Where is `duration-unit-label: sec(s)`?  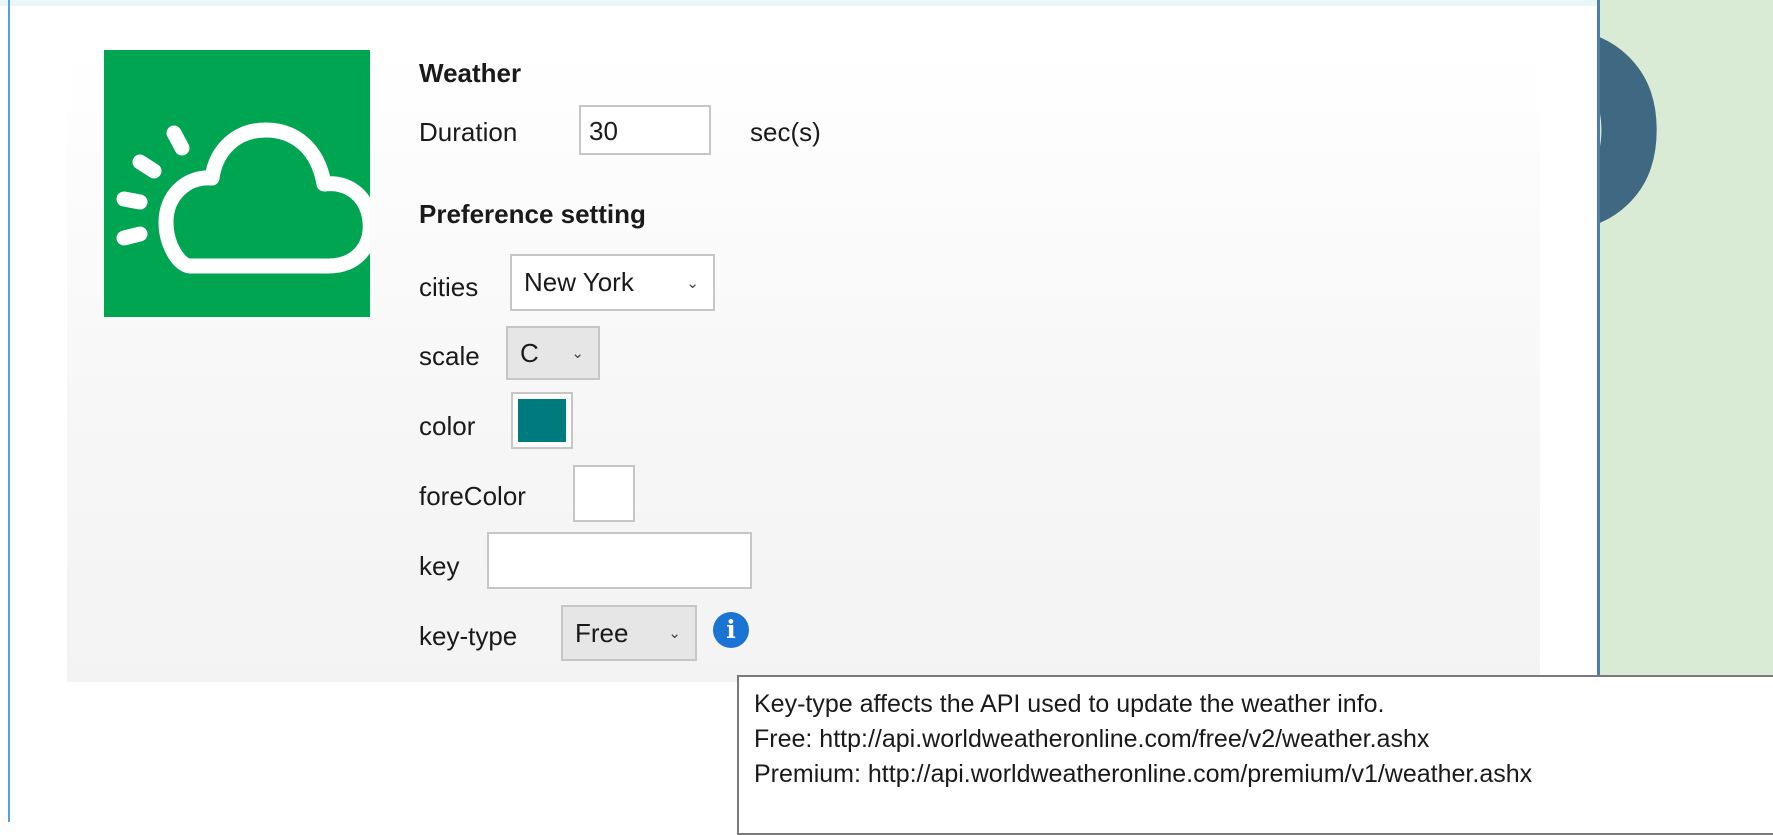
duration-unit-label: sec(s) is located at coordinates (785, 132).